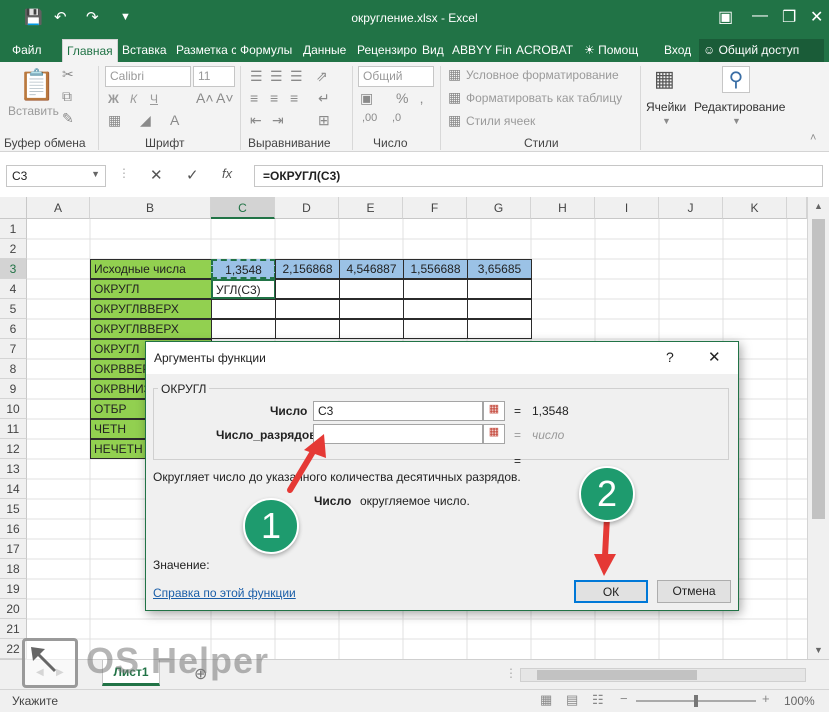  Describe the element at coordinates (607, 494) in the screenshot. I see `annotation-circle-2: 2` at that location.